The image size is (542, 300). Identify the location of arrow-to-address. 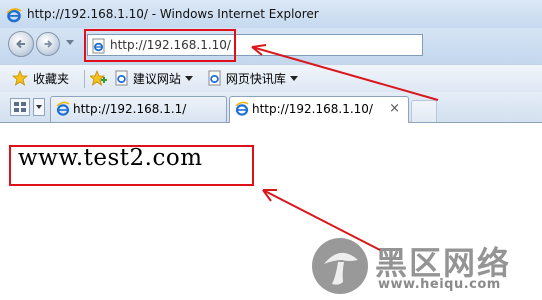
(345, 73).